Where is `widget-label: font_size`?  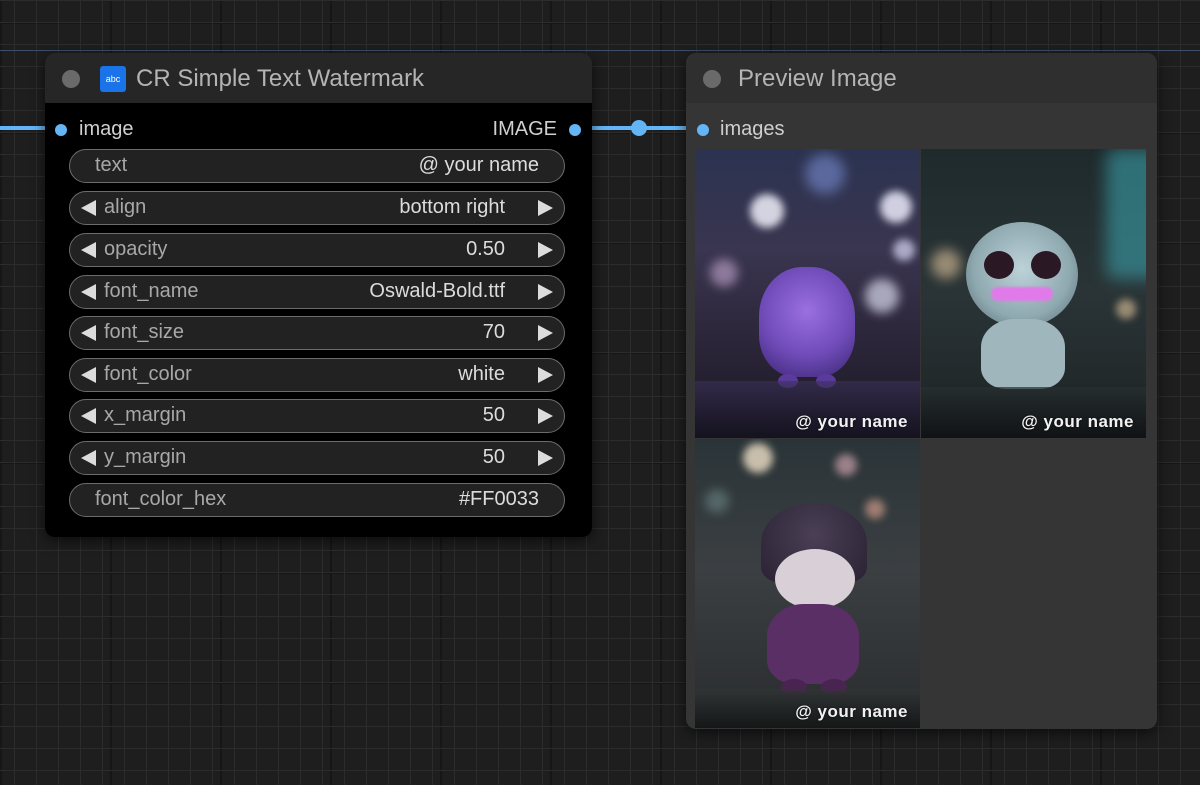 widget-label: font_size is located at coordinates (144, 332).